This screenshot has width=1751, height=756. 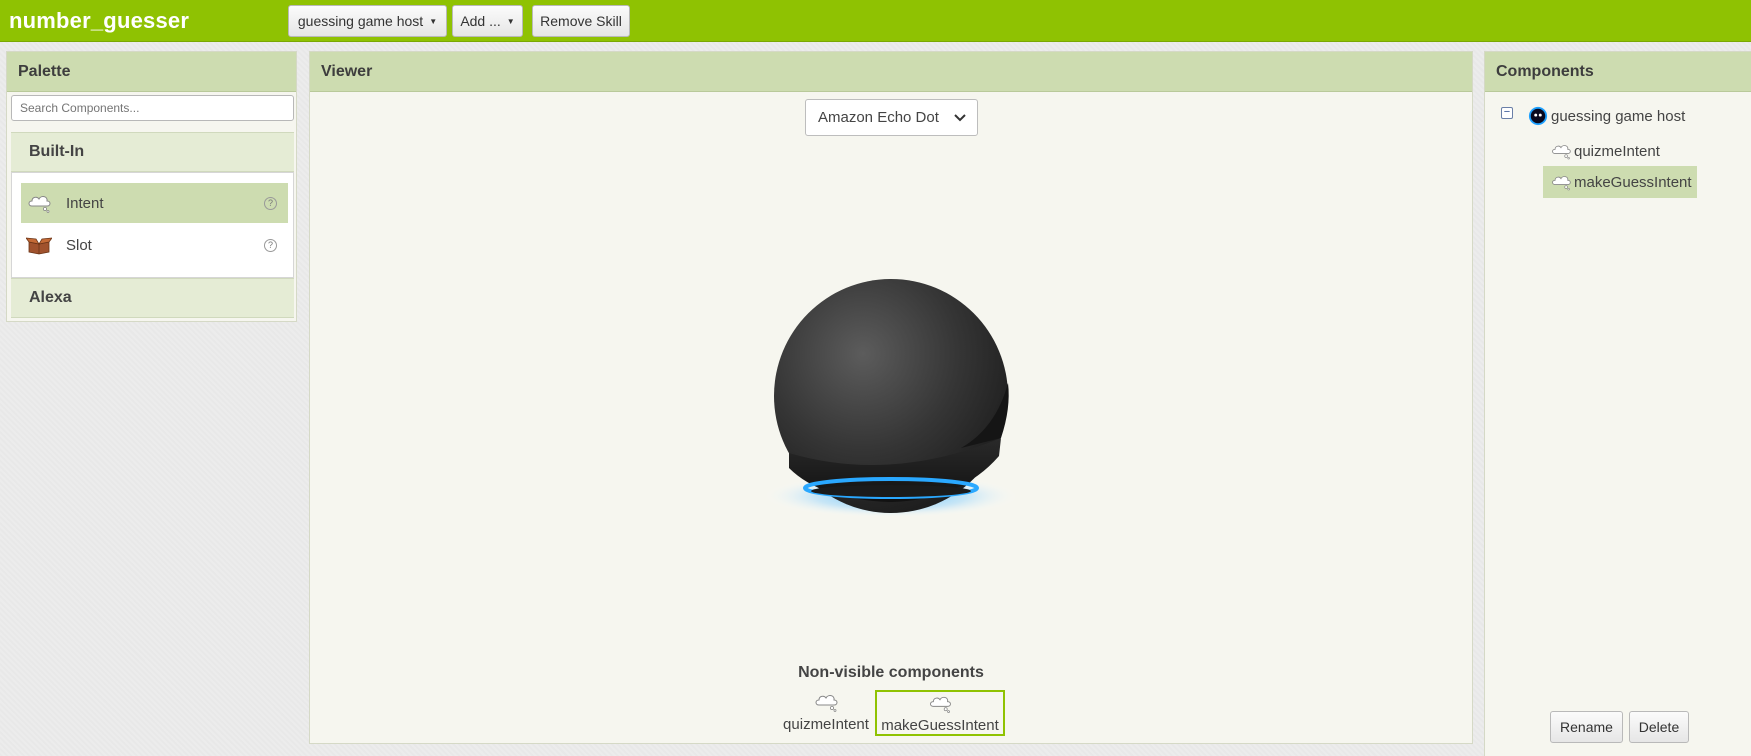 What do you see at coordinates (1586, 727) in the screenshot?
I see `rename-button: Rename` at bounding box center [1586, 727].